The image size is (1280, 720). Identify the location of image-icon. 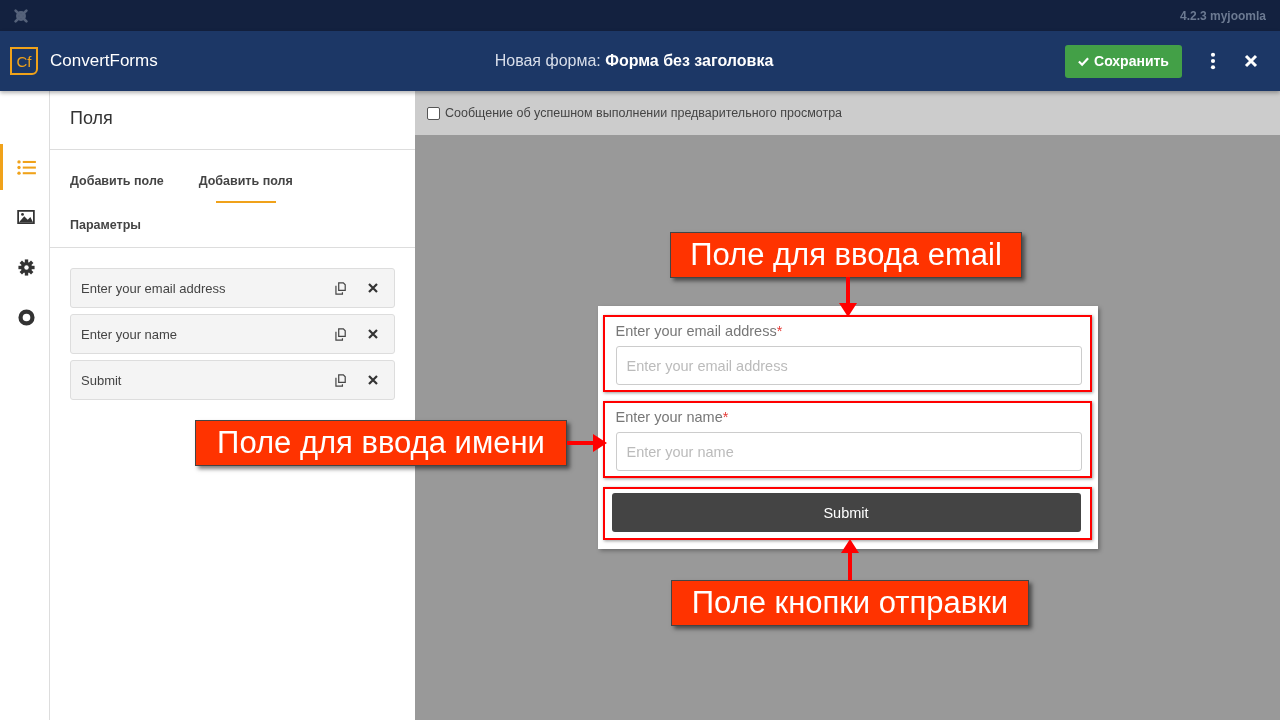
(26, 217).